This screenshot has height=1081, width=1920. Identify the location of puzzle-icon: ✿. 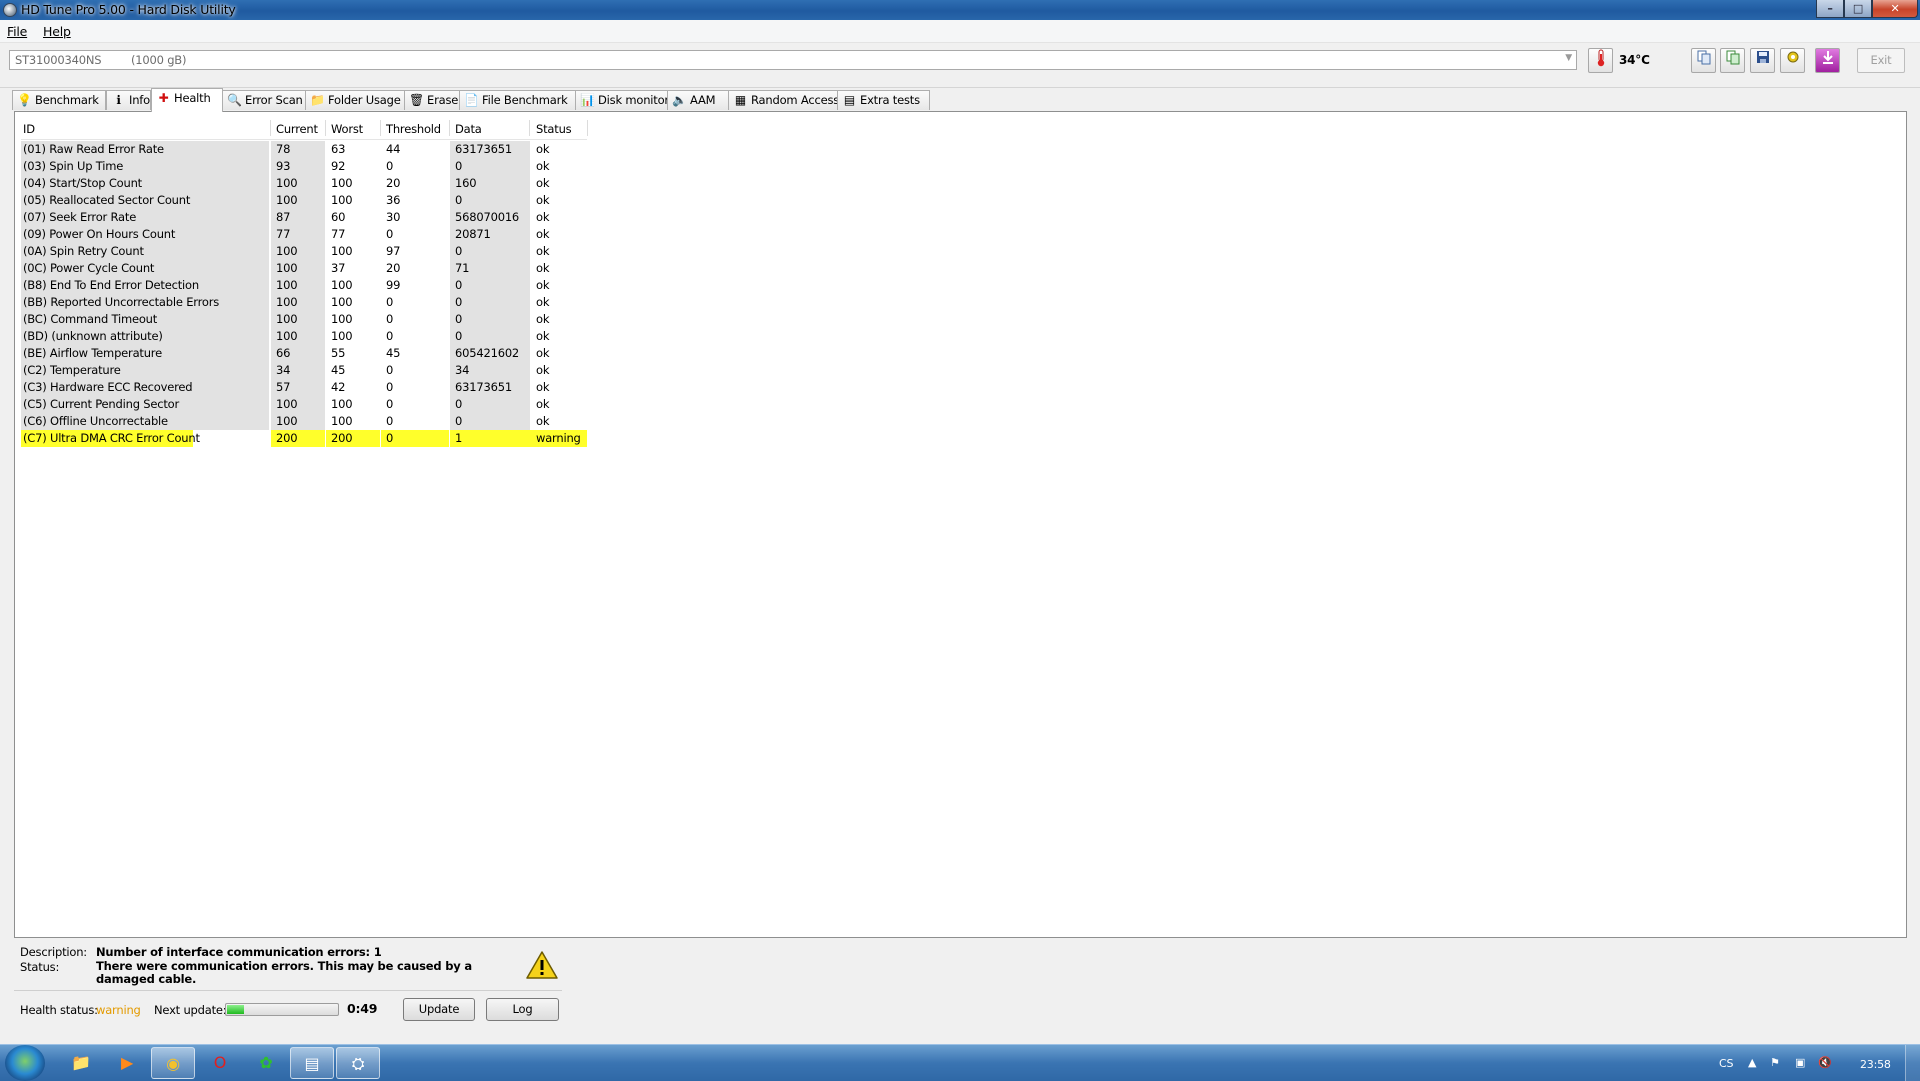
(266, 1063).